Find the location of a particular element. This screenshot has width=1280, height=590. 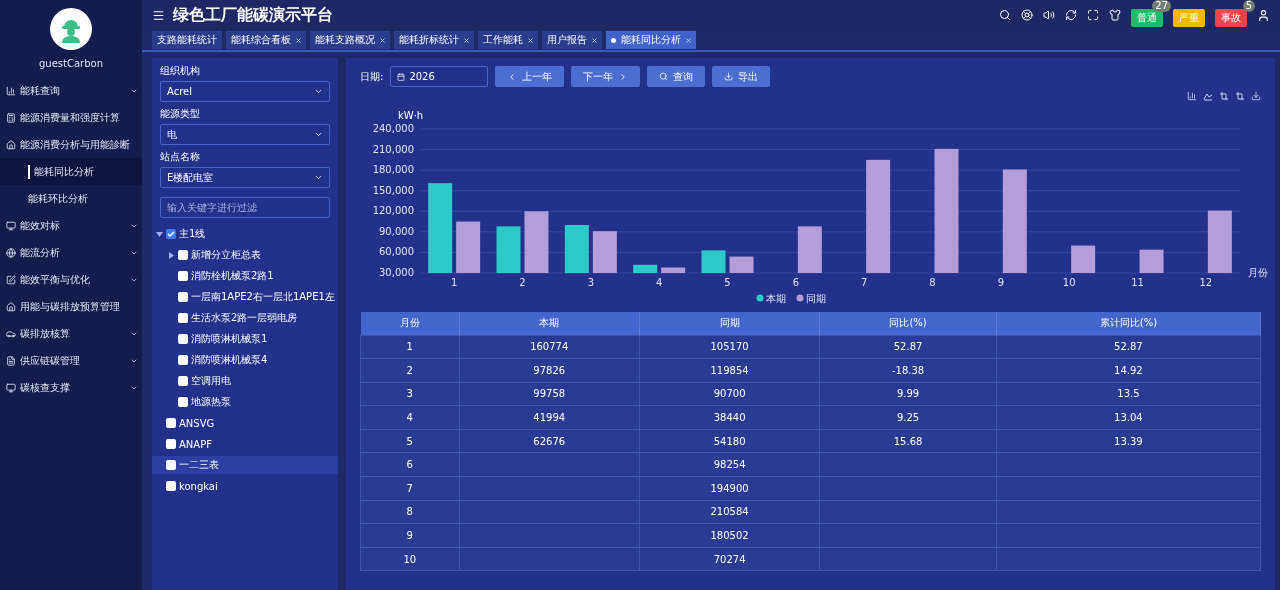

tab: 能耗折标统计 is located at coordinates (434, 40).